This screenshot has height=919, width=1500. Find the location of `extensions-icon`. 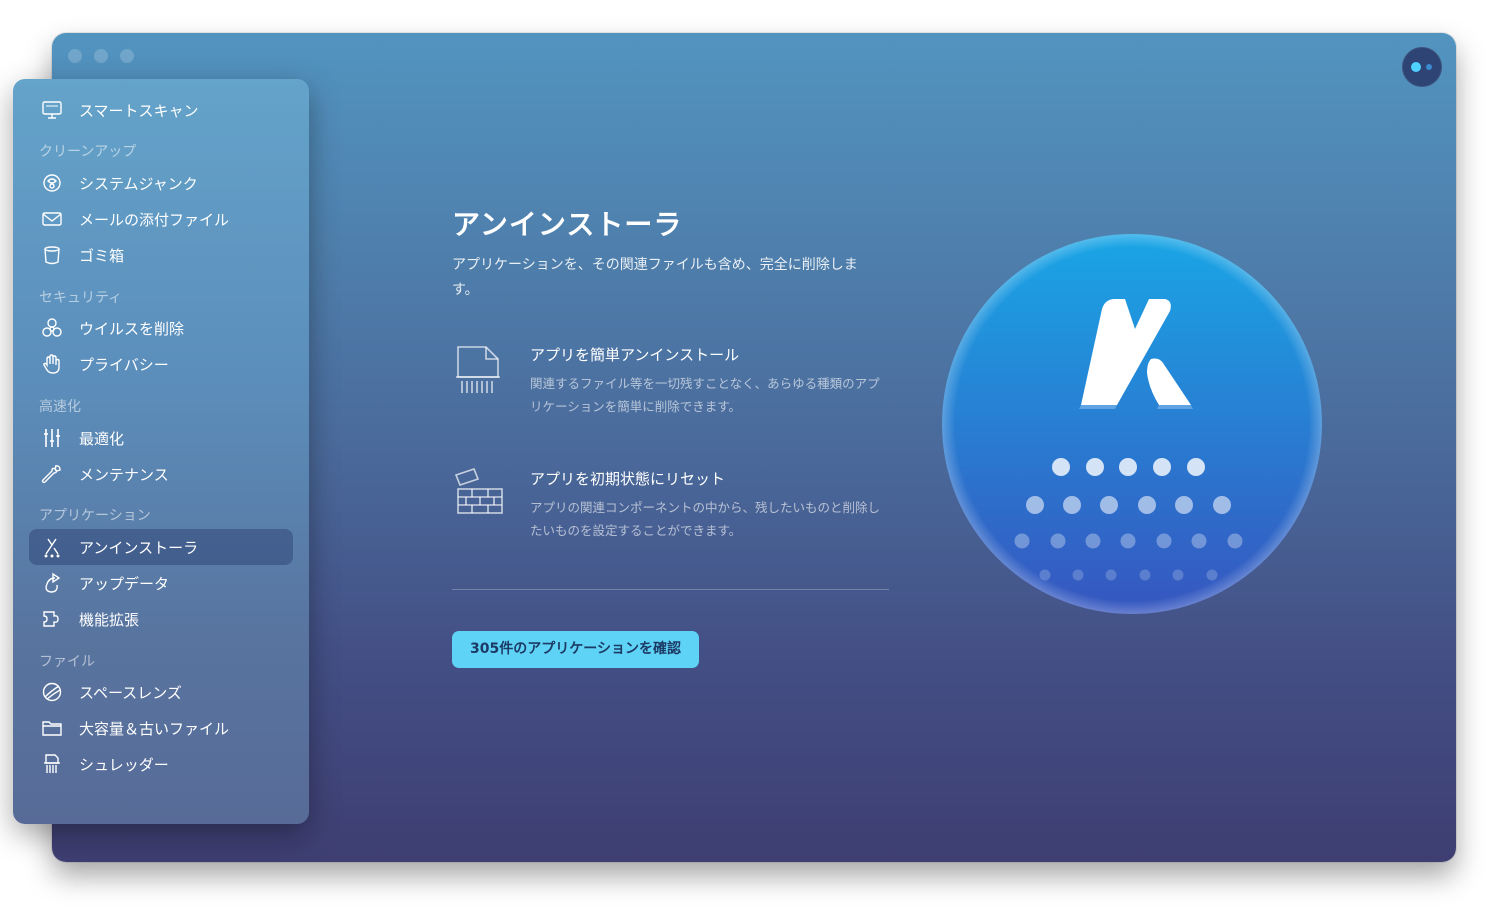

extensions-icon is located at coordinates (52, 619).